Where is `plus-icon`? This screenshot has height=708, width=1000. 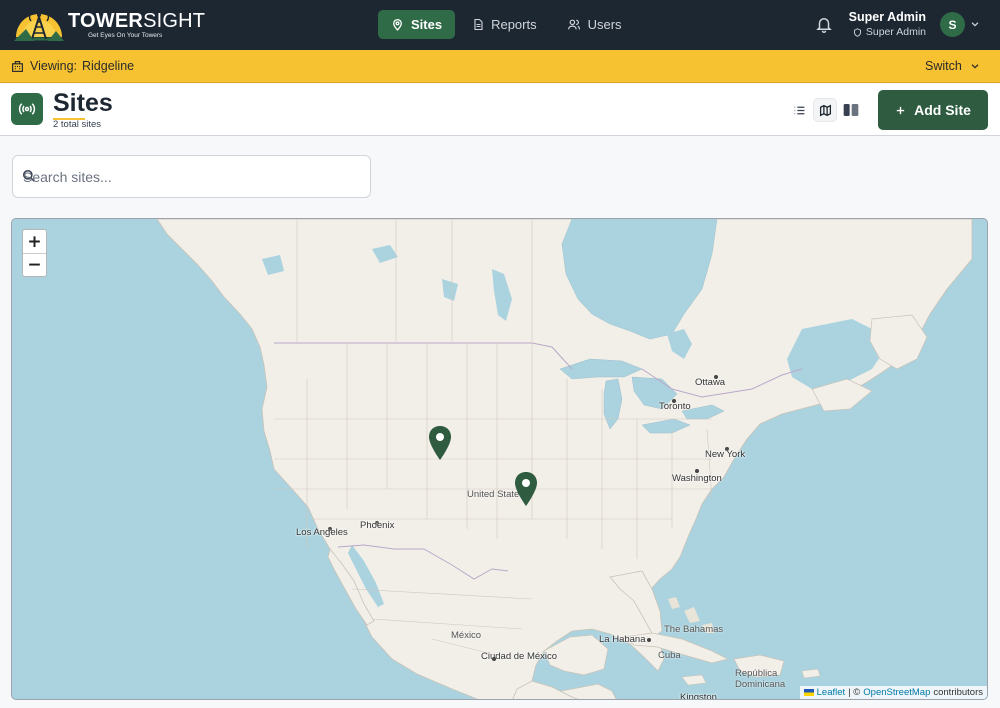
plus-icon is located at coordinates (900, 110).